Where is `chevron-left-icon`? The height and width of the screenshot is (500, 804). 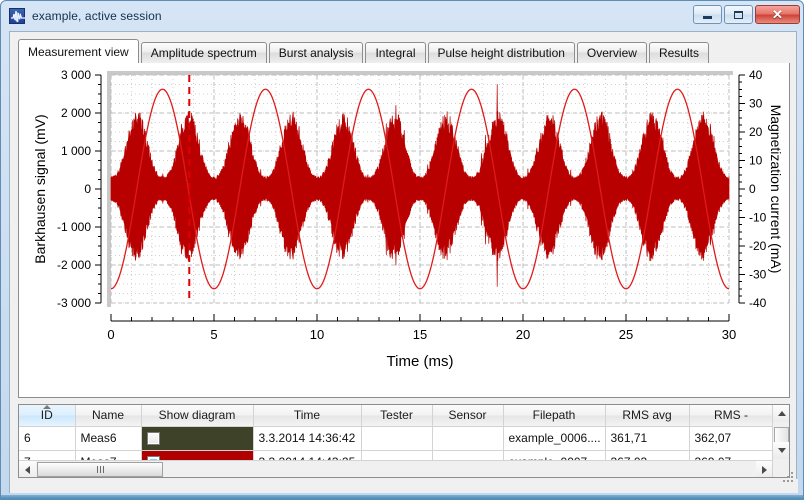 chevron-left-icon is located at coordinates (27, 469).